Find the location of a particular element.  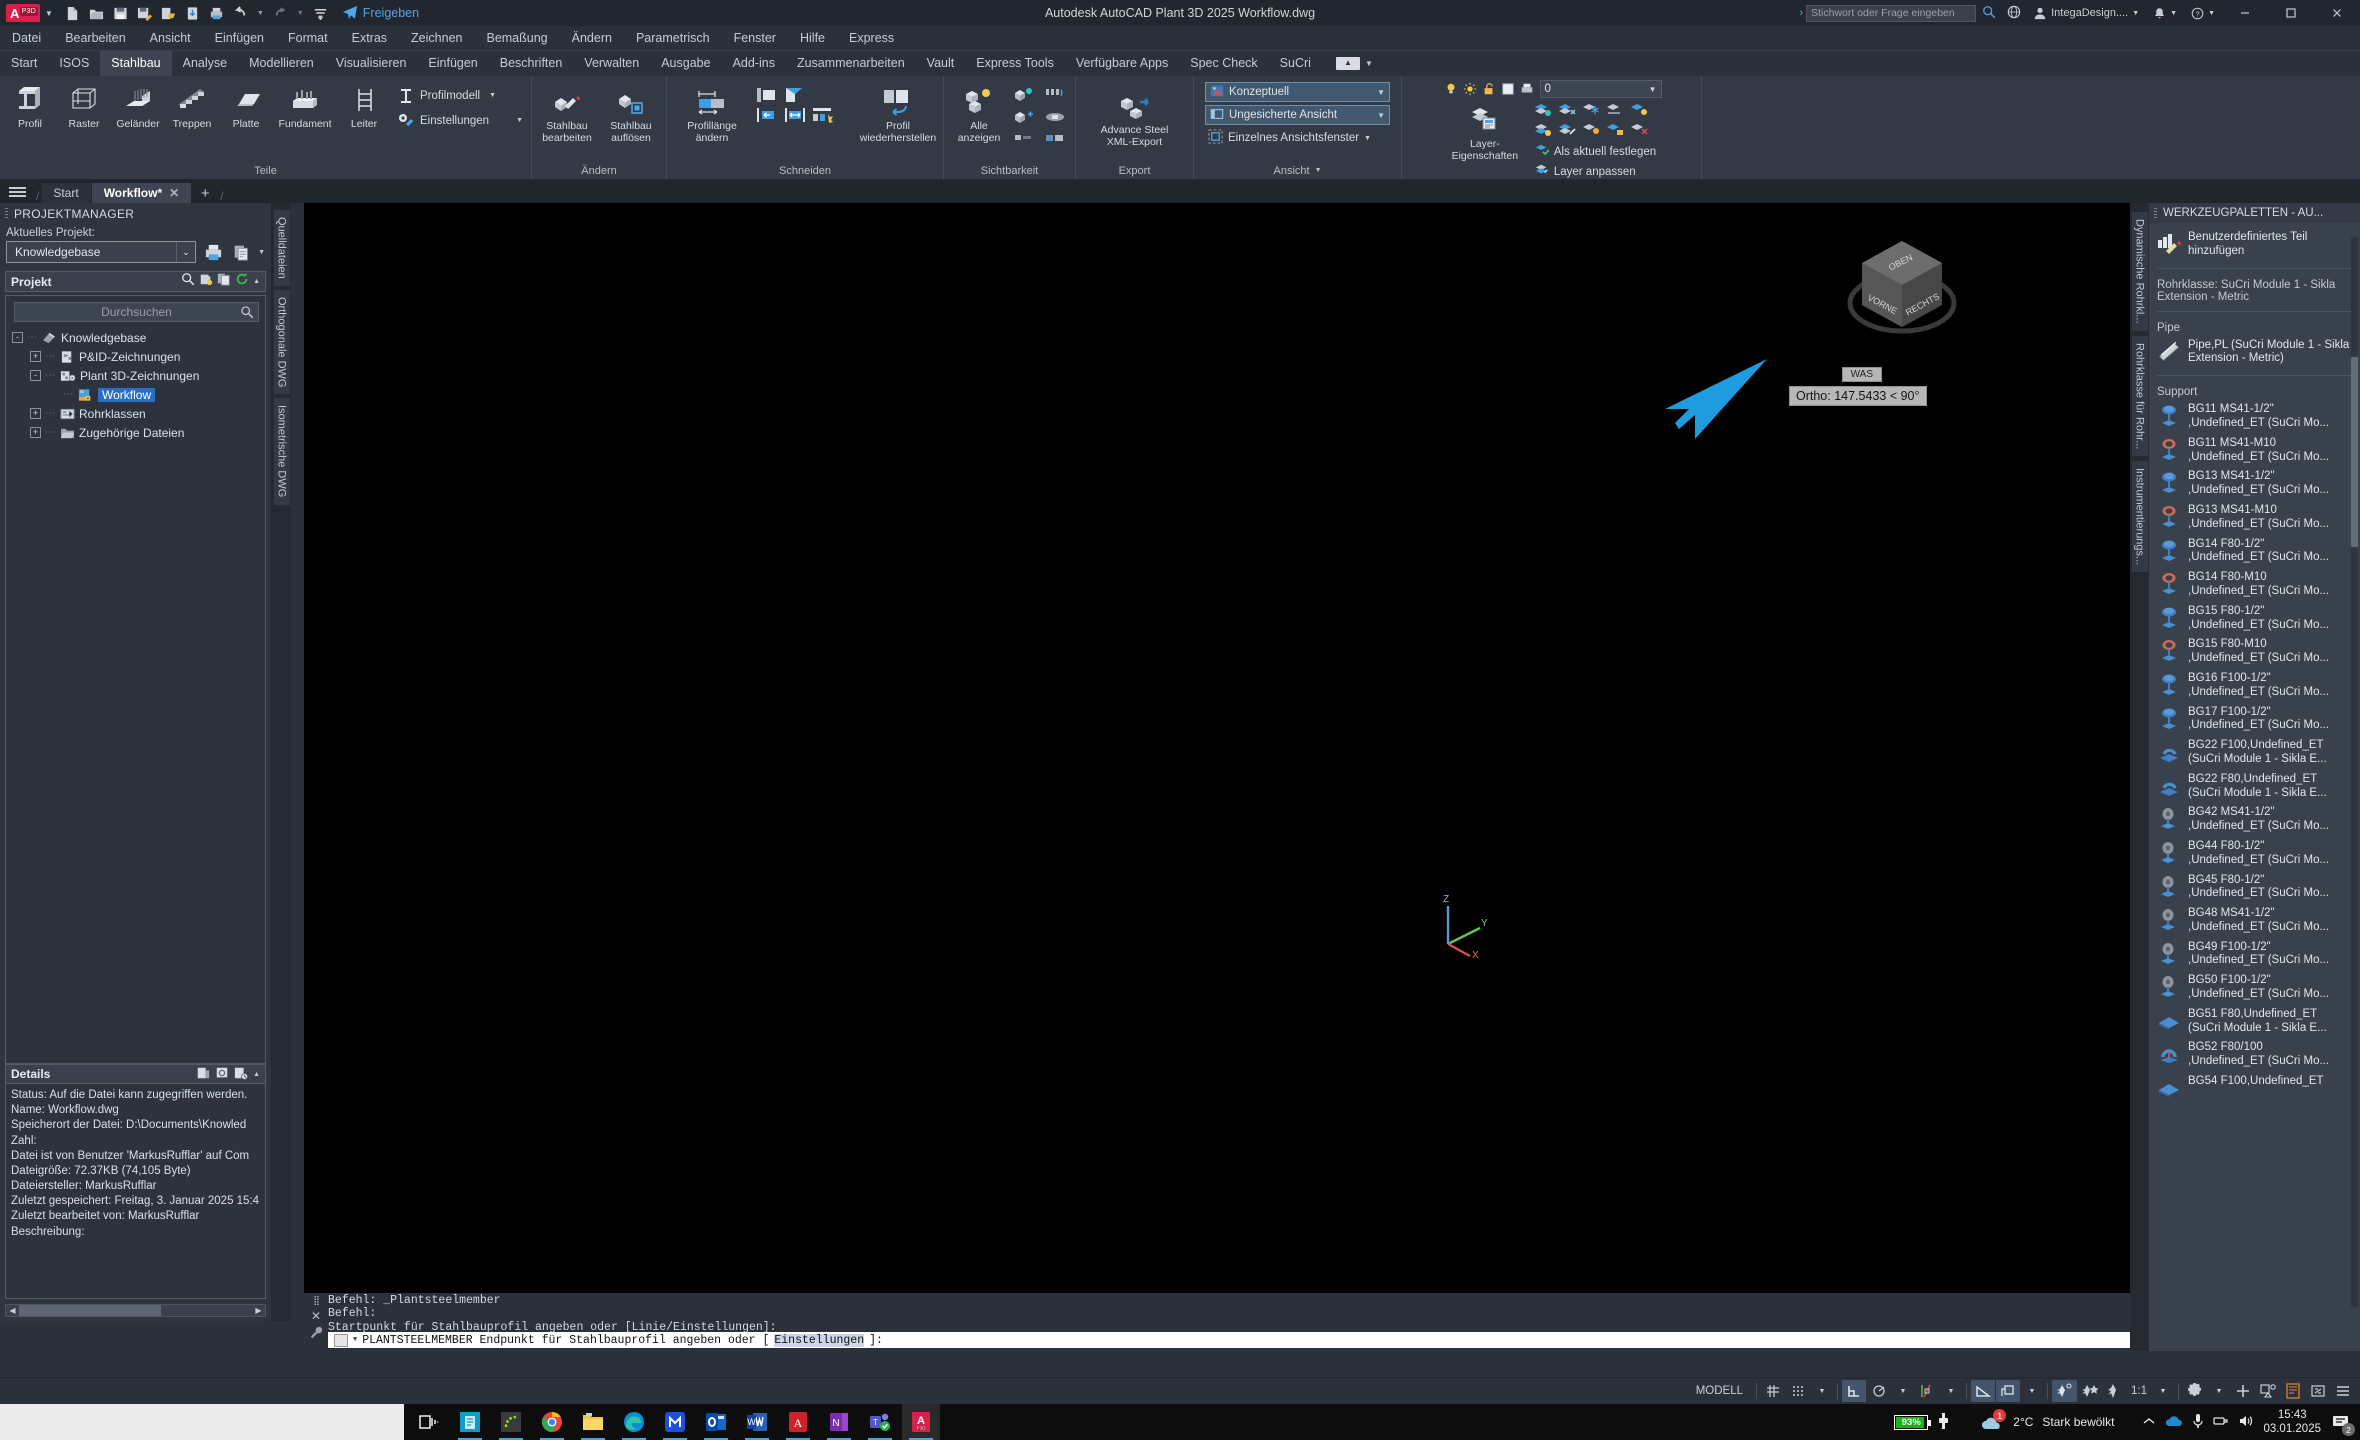

layer-plot-icon is located at coordinates (1527, 89).